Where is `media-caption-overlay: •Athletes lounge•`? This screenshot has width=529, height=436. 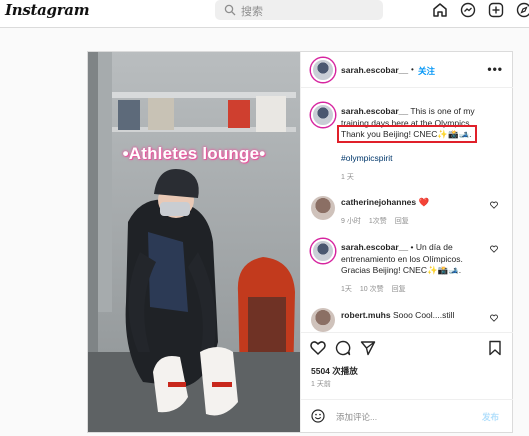
media-caption-overlay: •Athletes lounge• is located at coordinates (194, 153).